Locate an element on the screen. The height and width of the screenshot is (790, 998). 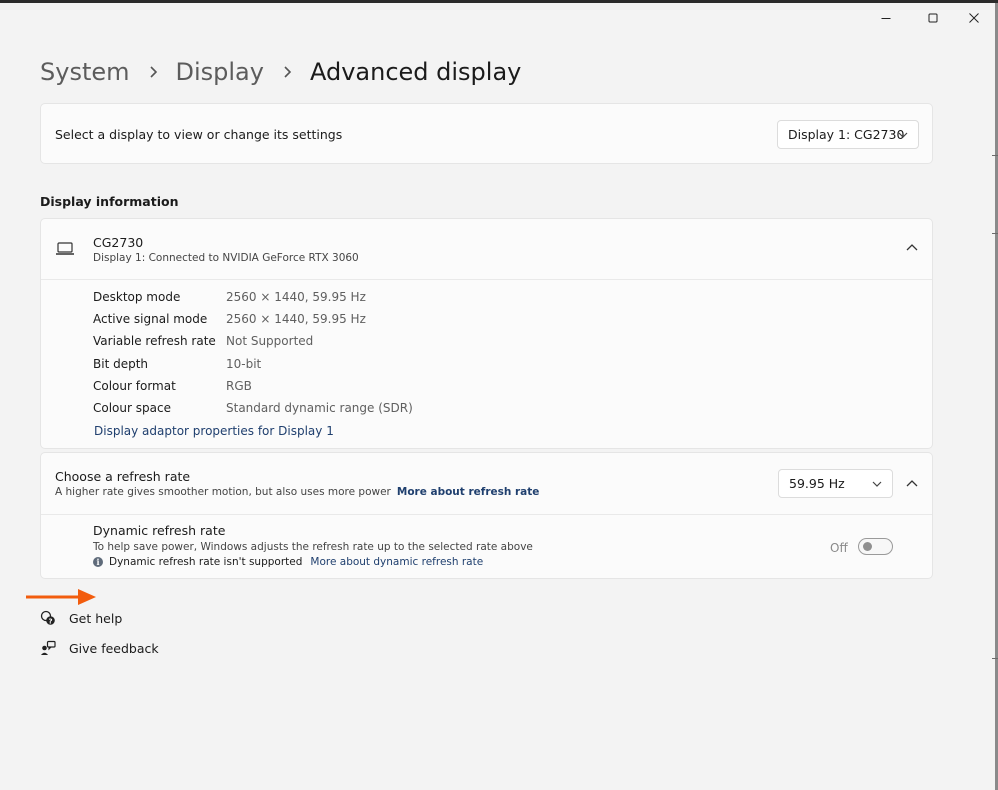
display-select-dropdown: Display 1: CG2730 is located at coordinates (848, 134).